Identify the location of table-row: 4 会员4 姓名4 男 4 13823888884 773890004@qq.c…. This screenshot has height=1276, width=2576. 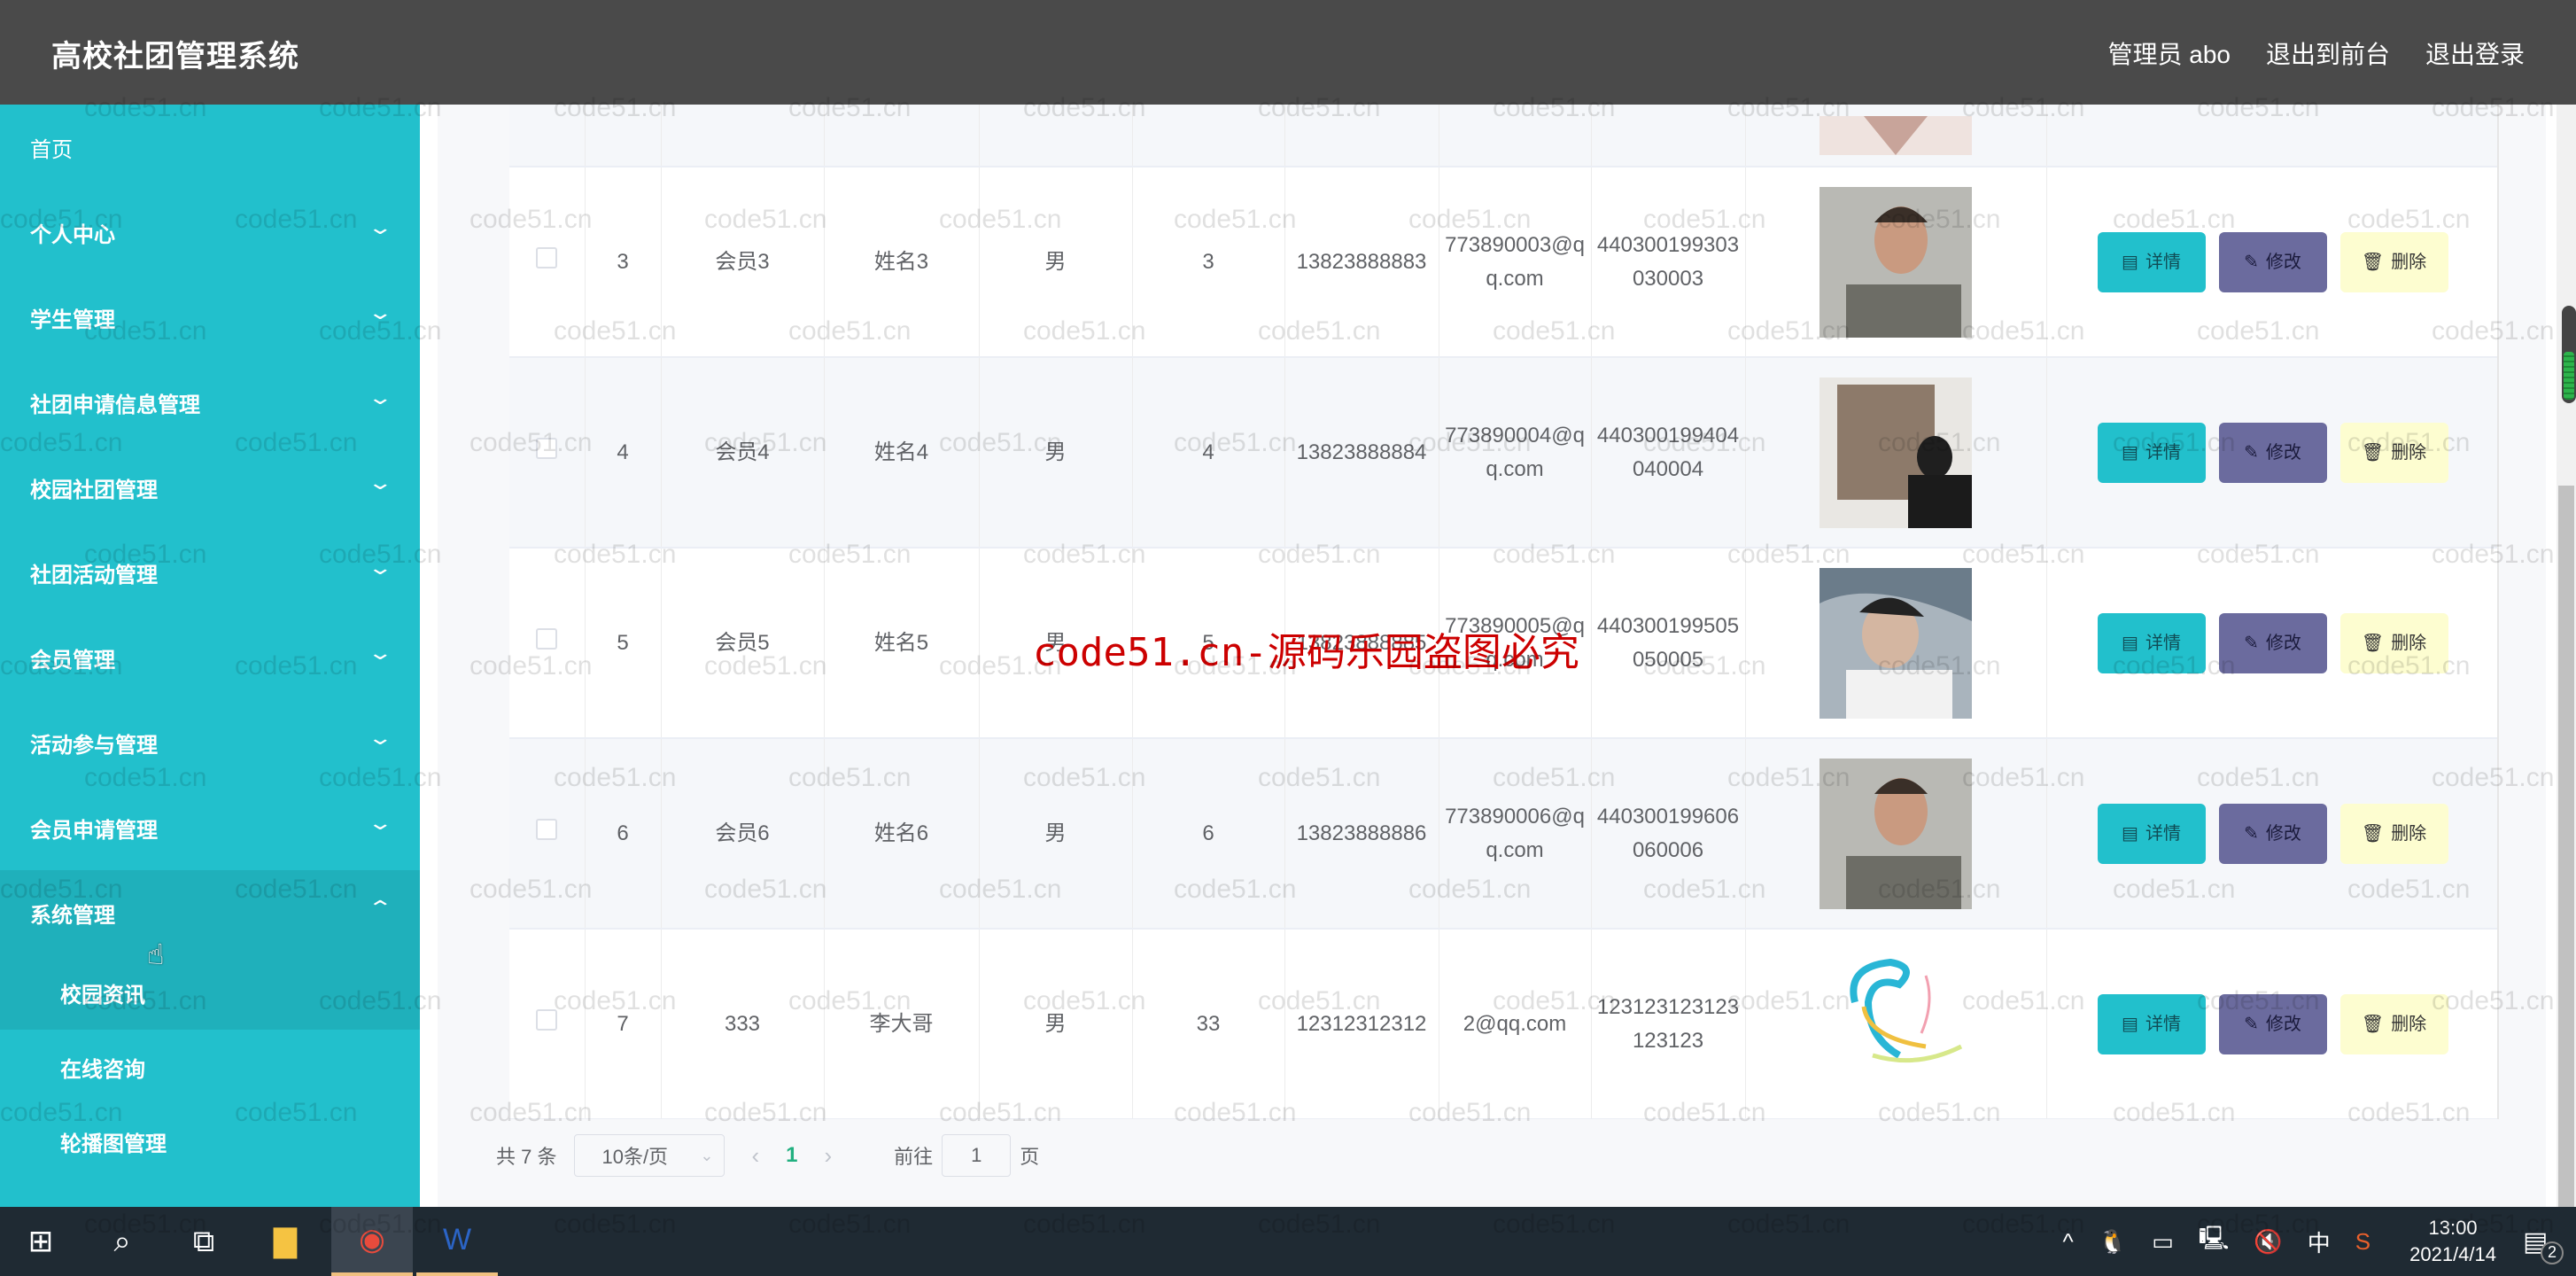
(1503, 453).